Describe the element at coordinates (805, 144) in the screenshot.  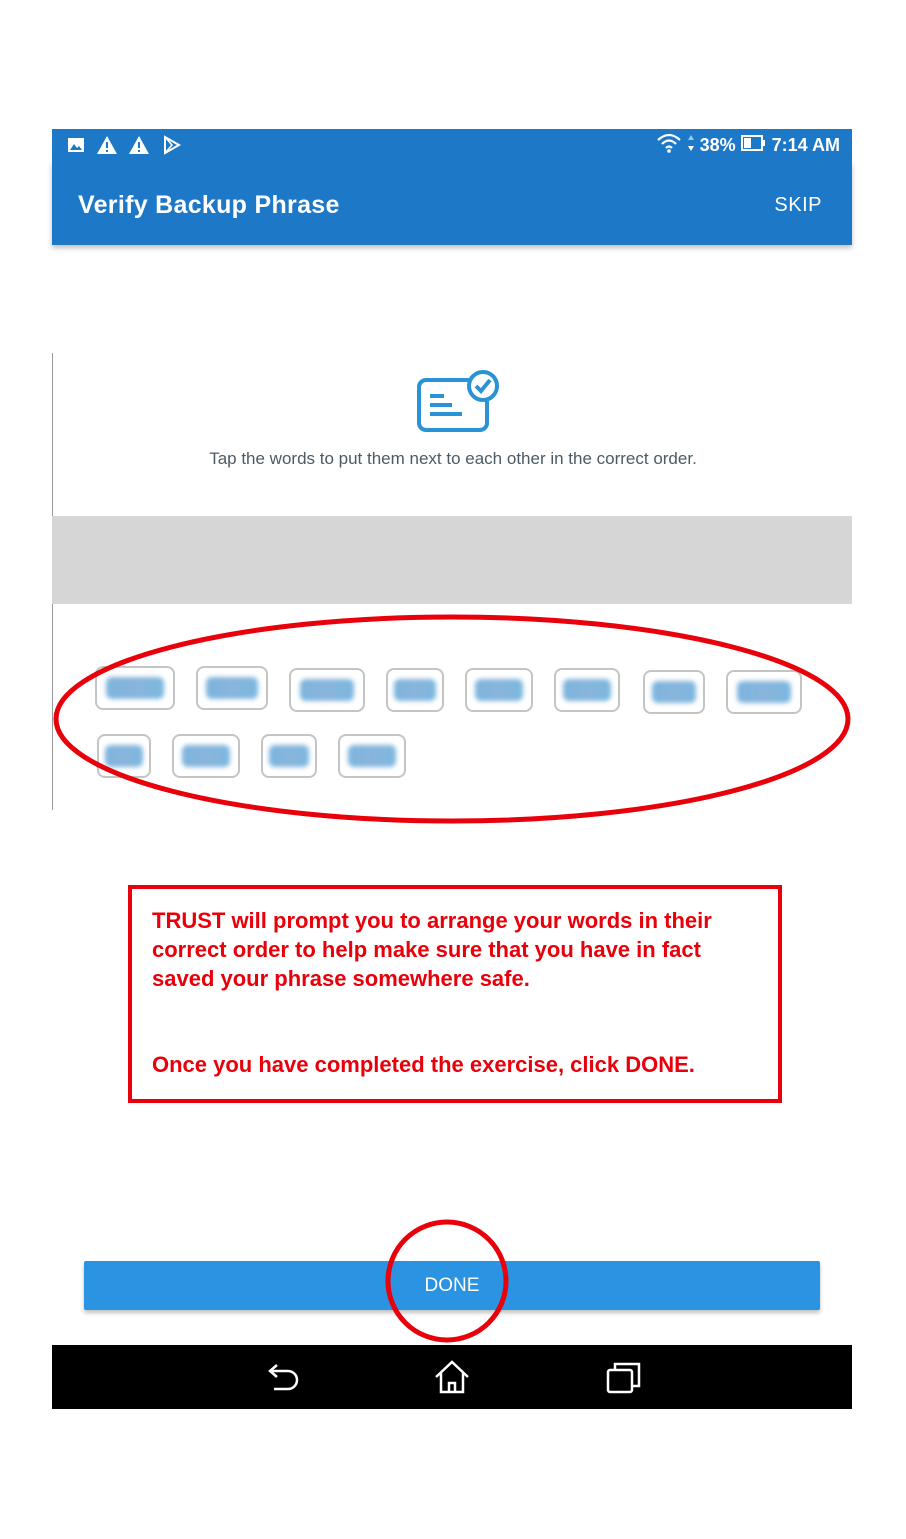
I see `clock: 7:14 AM` at that location.